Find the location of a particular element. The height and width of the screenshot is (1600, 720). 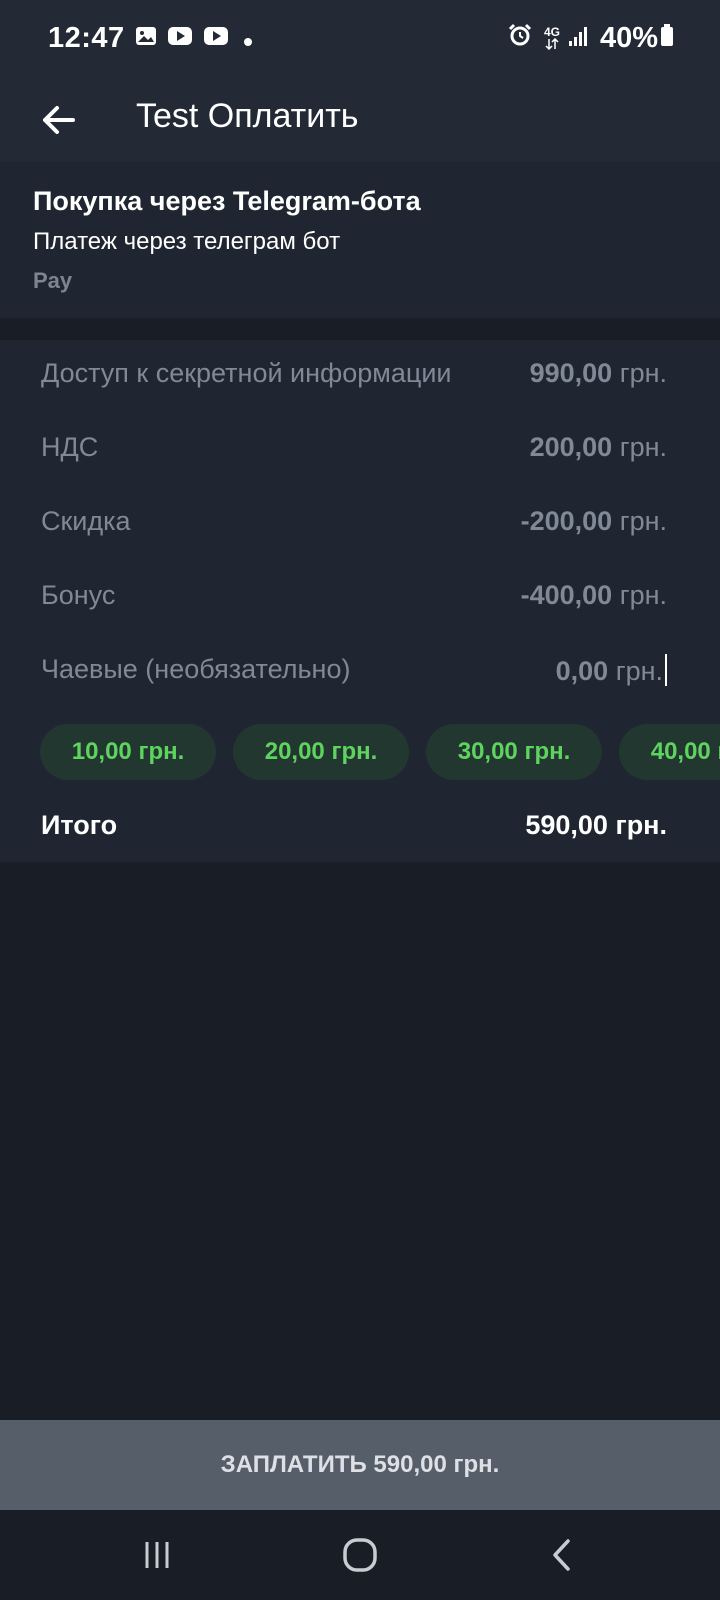

payment-provider: Pay is located at coordinates (53, 280).